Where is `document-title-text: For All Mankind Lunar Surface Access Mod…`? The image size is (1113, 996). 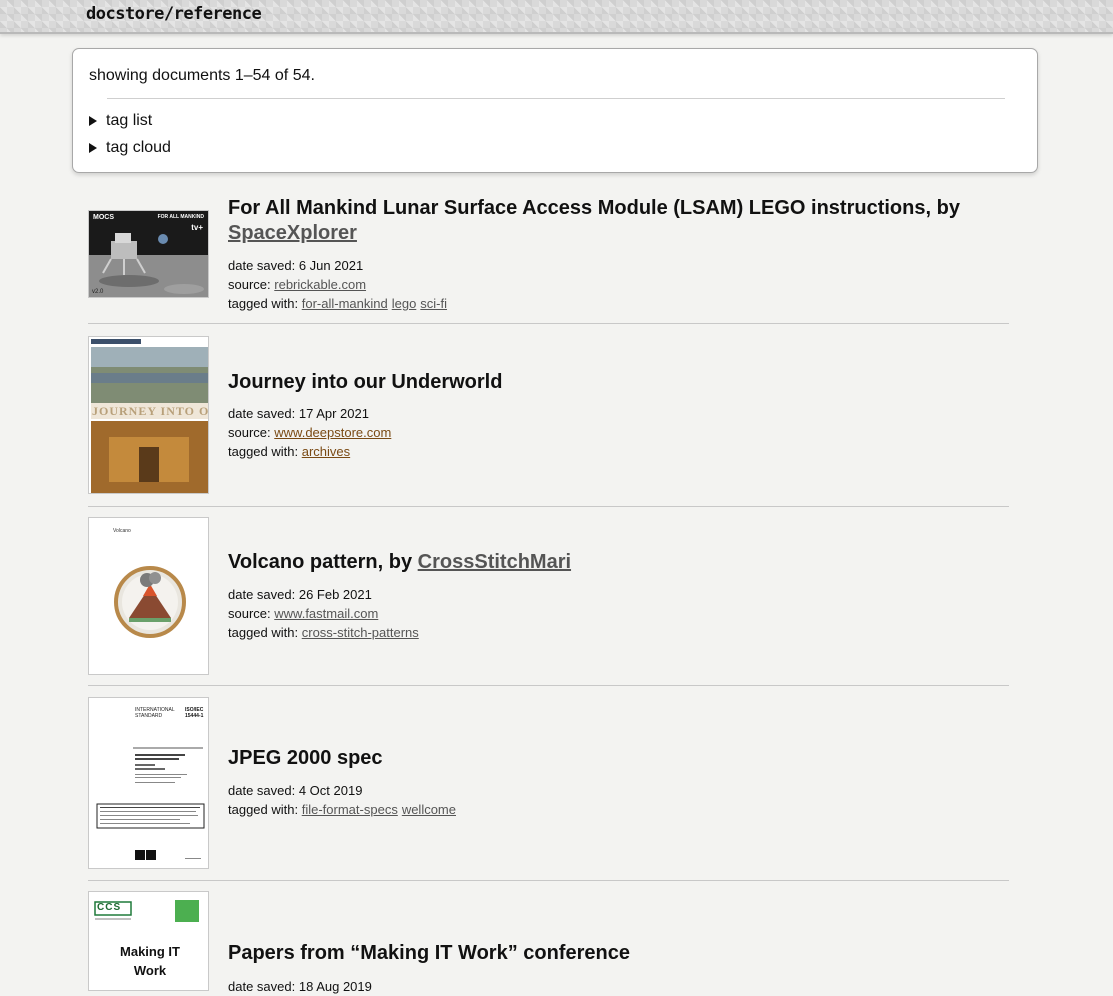
document-title-text: For All Mankind Lunar Surface Access Mod… is located at coordinates (594, 208).